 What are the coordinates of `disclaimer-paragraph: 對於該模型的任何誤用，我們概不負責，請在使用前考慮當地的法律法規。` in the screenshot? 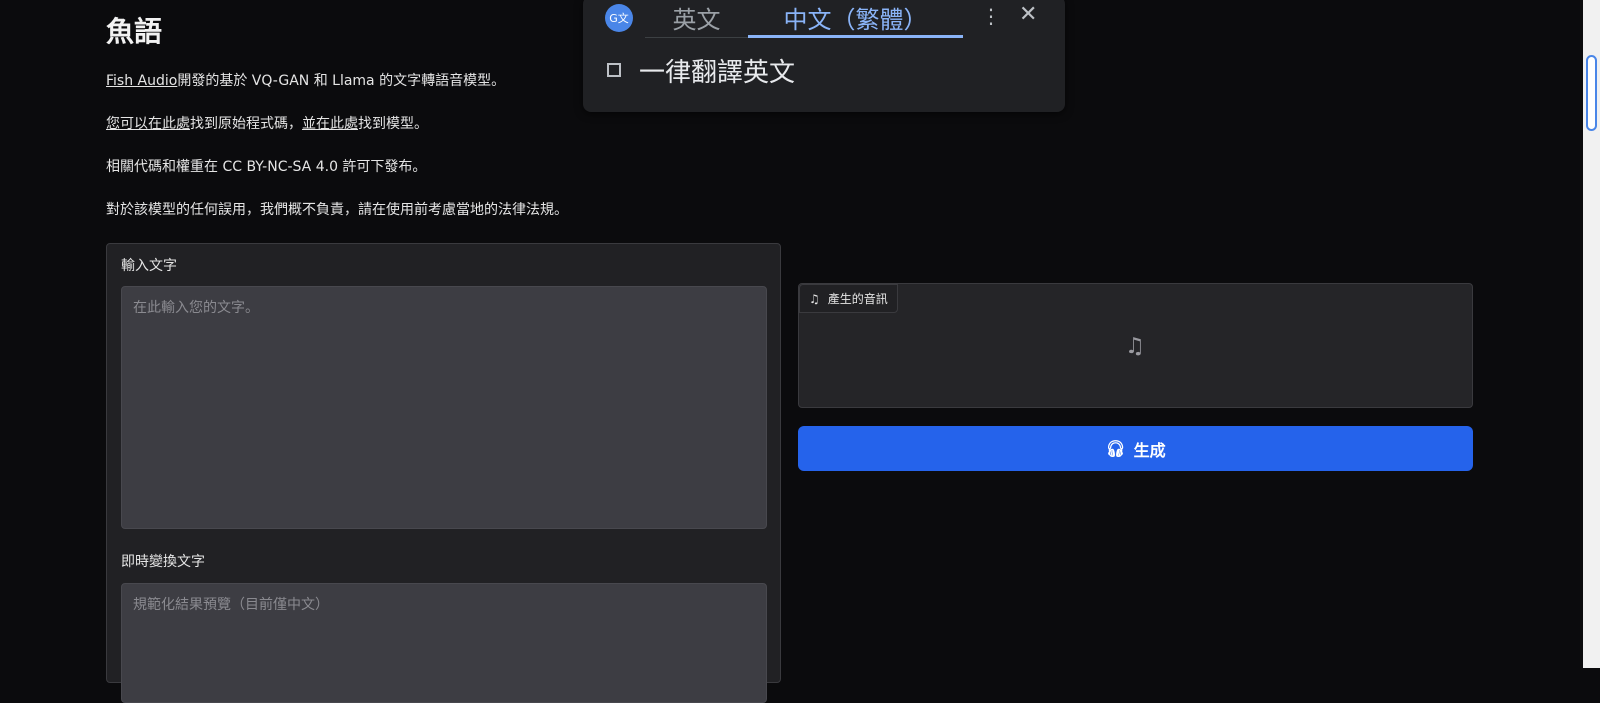 It's located at (337, 210).